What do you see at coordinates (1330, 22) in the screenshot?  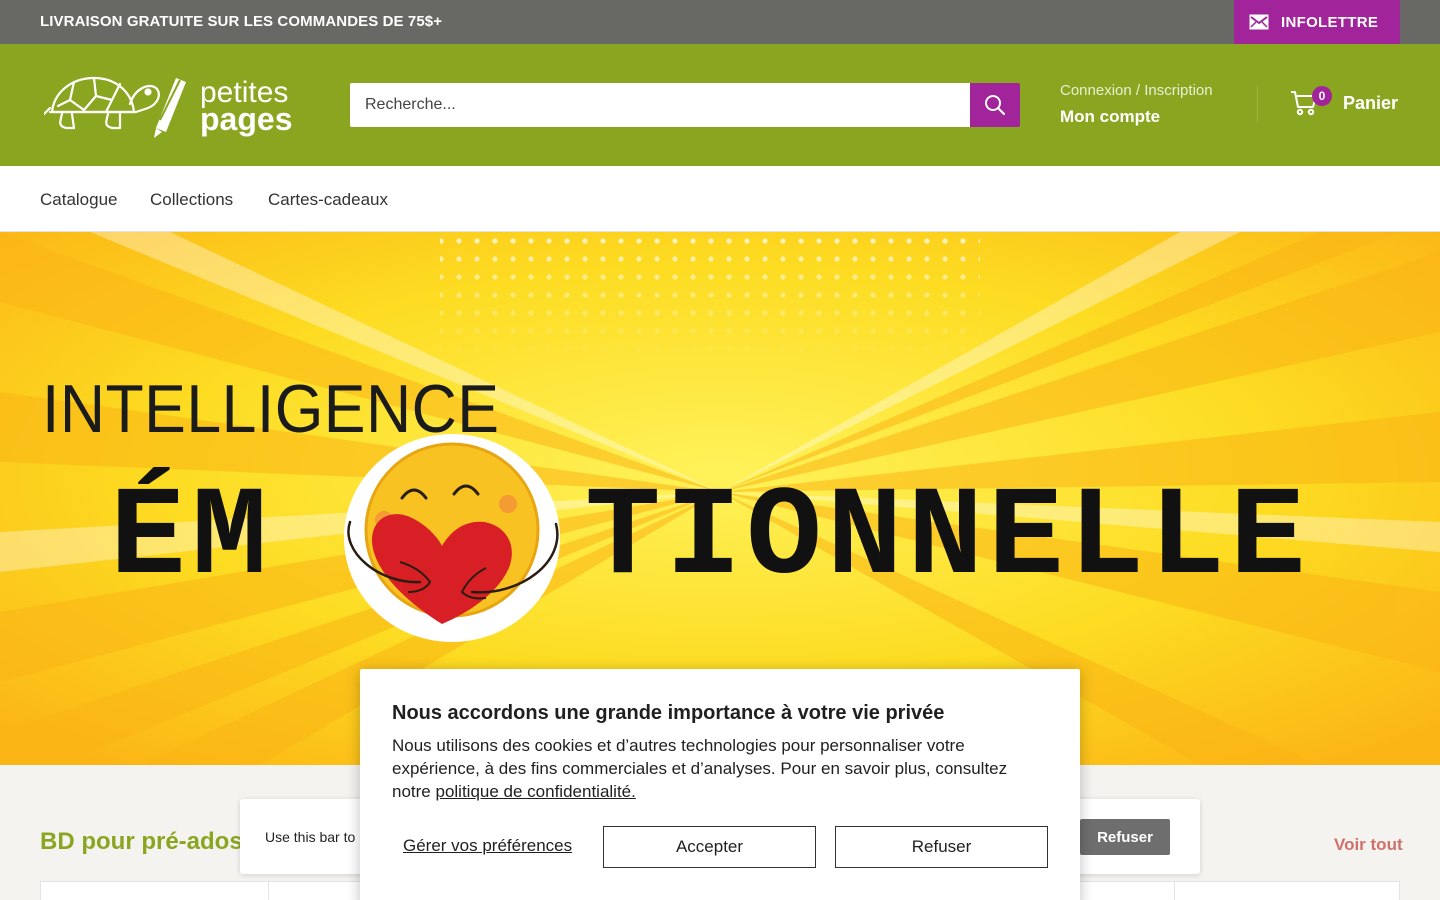 I see `newsletter-label: INFOLETTRE` at bounding box center [1330, 22].